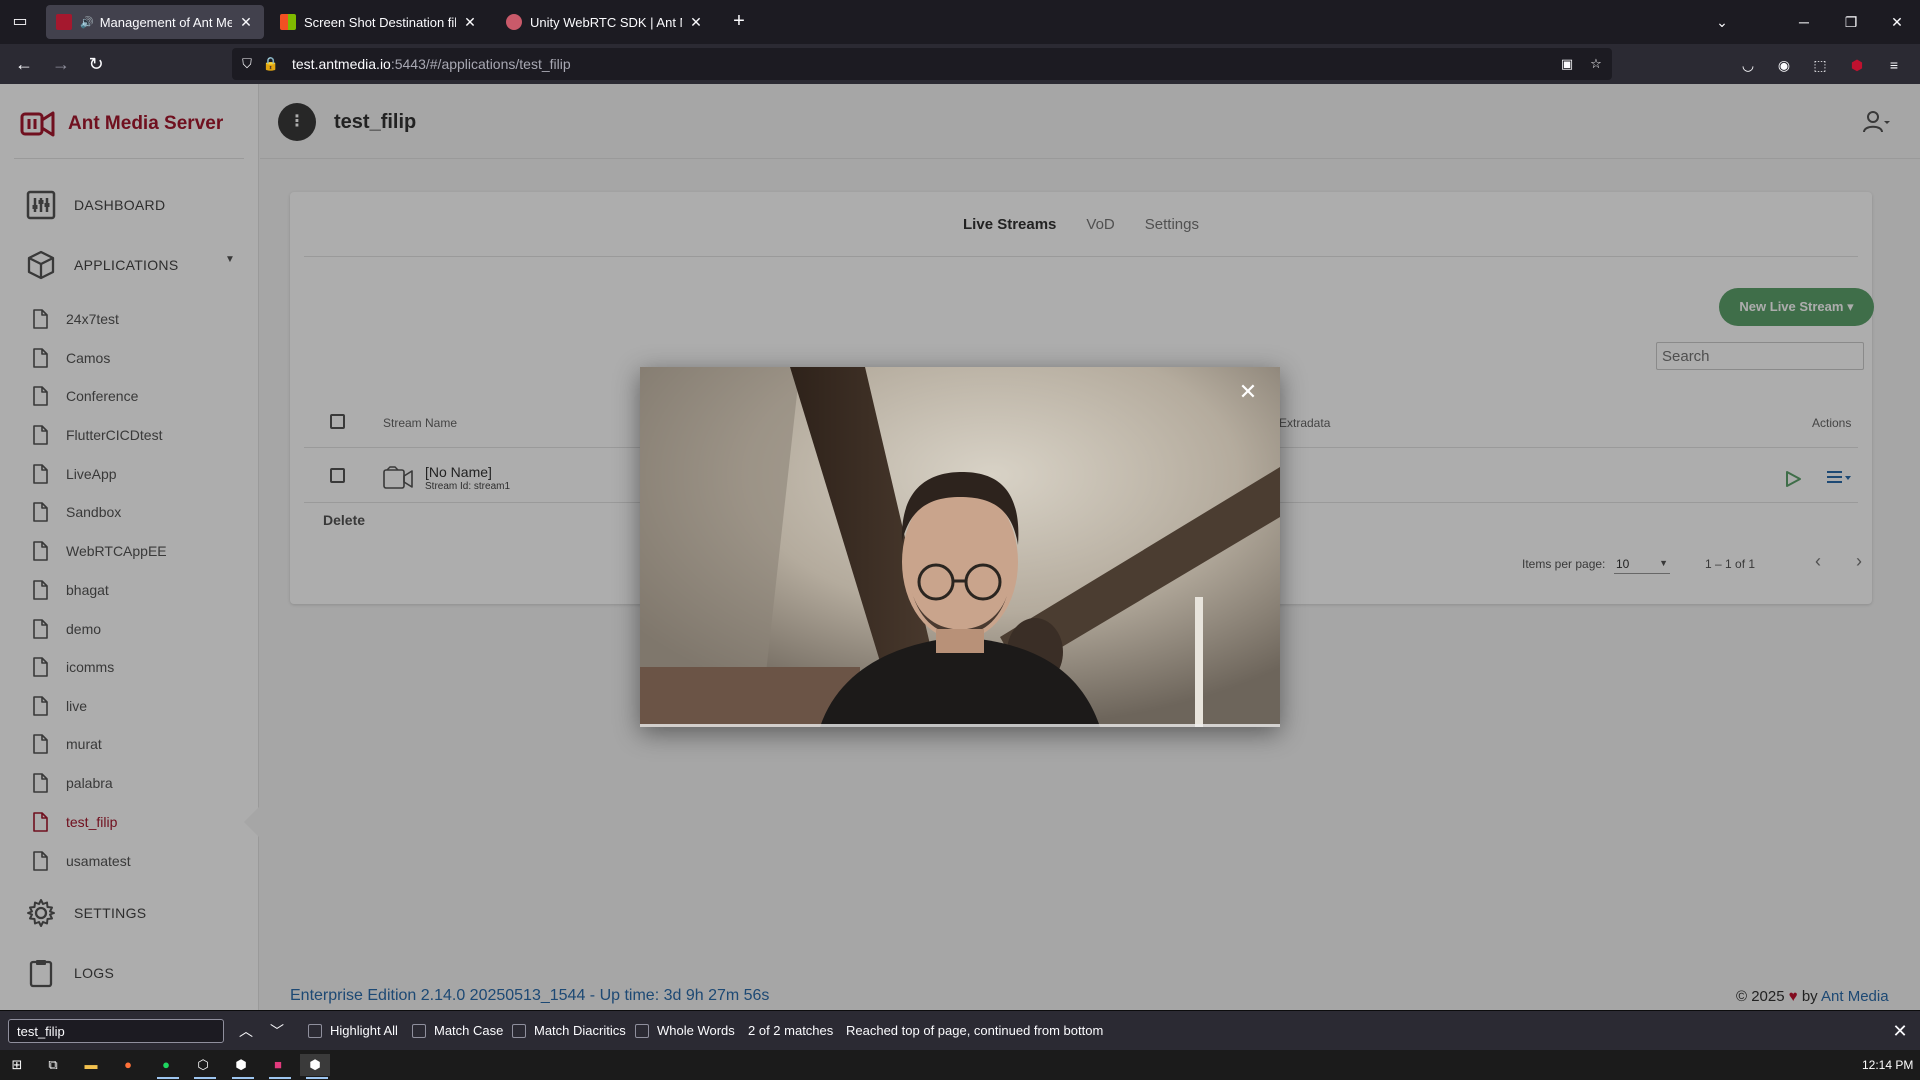 The image size is (1920, 1080). I want to click on ublock-icon: ⬢, so click(1857, 65).